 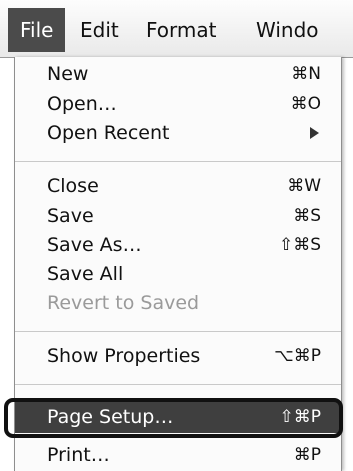 What do you see at coordinates (123, 303) in the screenshot?
I see `menu-item-label: Revert to Saved` at bounding box center [123, 303].